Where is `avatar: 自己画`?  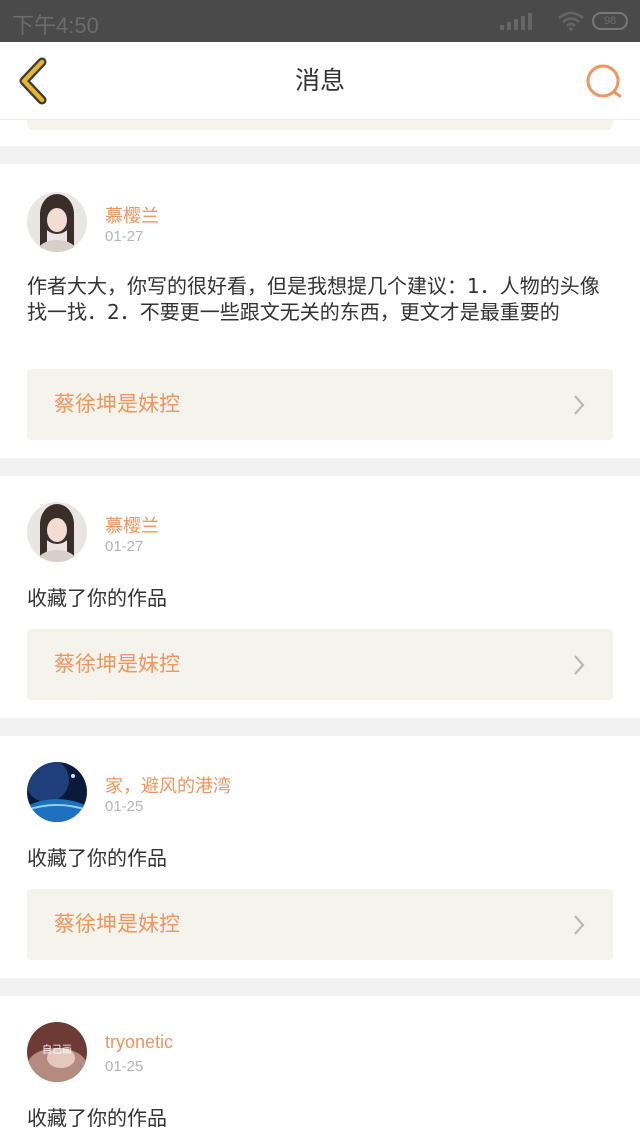 avatar: 自己画 is located at coordinates (57, 1052).